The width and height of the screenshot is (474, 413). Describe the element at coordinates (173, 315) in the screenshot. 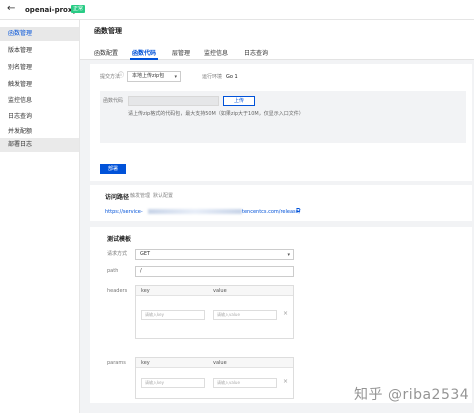

I see `header-key-input: 请输入key` at that location.